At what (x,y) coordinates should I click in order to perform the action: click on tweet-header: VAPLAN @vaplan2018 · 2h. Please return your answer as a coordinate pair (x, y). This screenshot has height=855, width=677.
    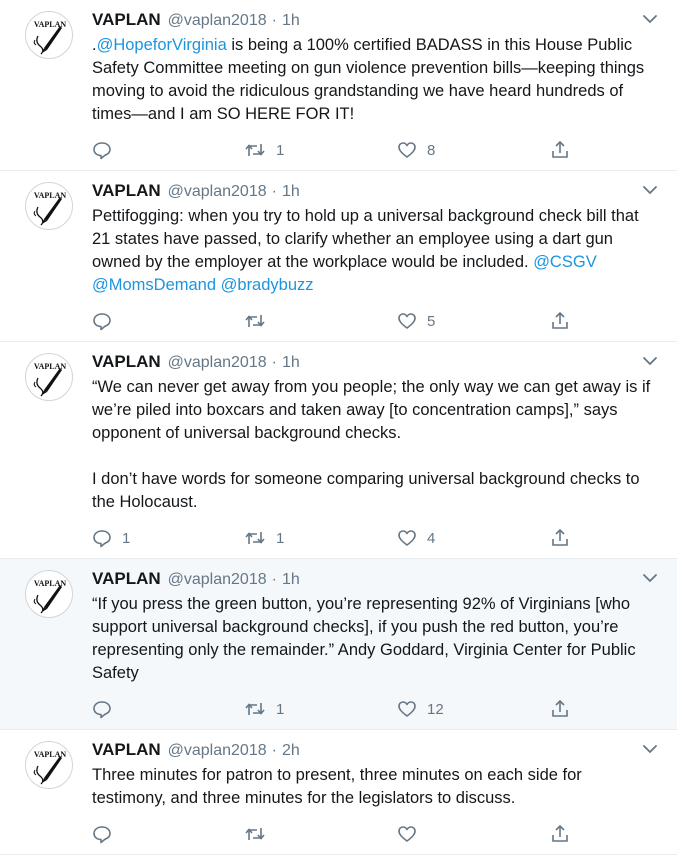
    Looking at the image, I should click on (376, 751).